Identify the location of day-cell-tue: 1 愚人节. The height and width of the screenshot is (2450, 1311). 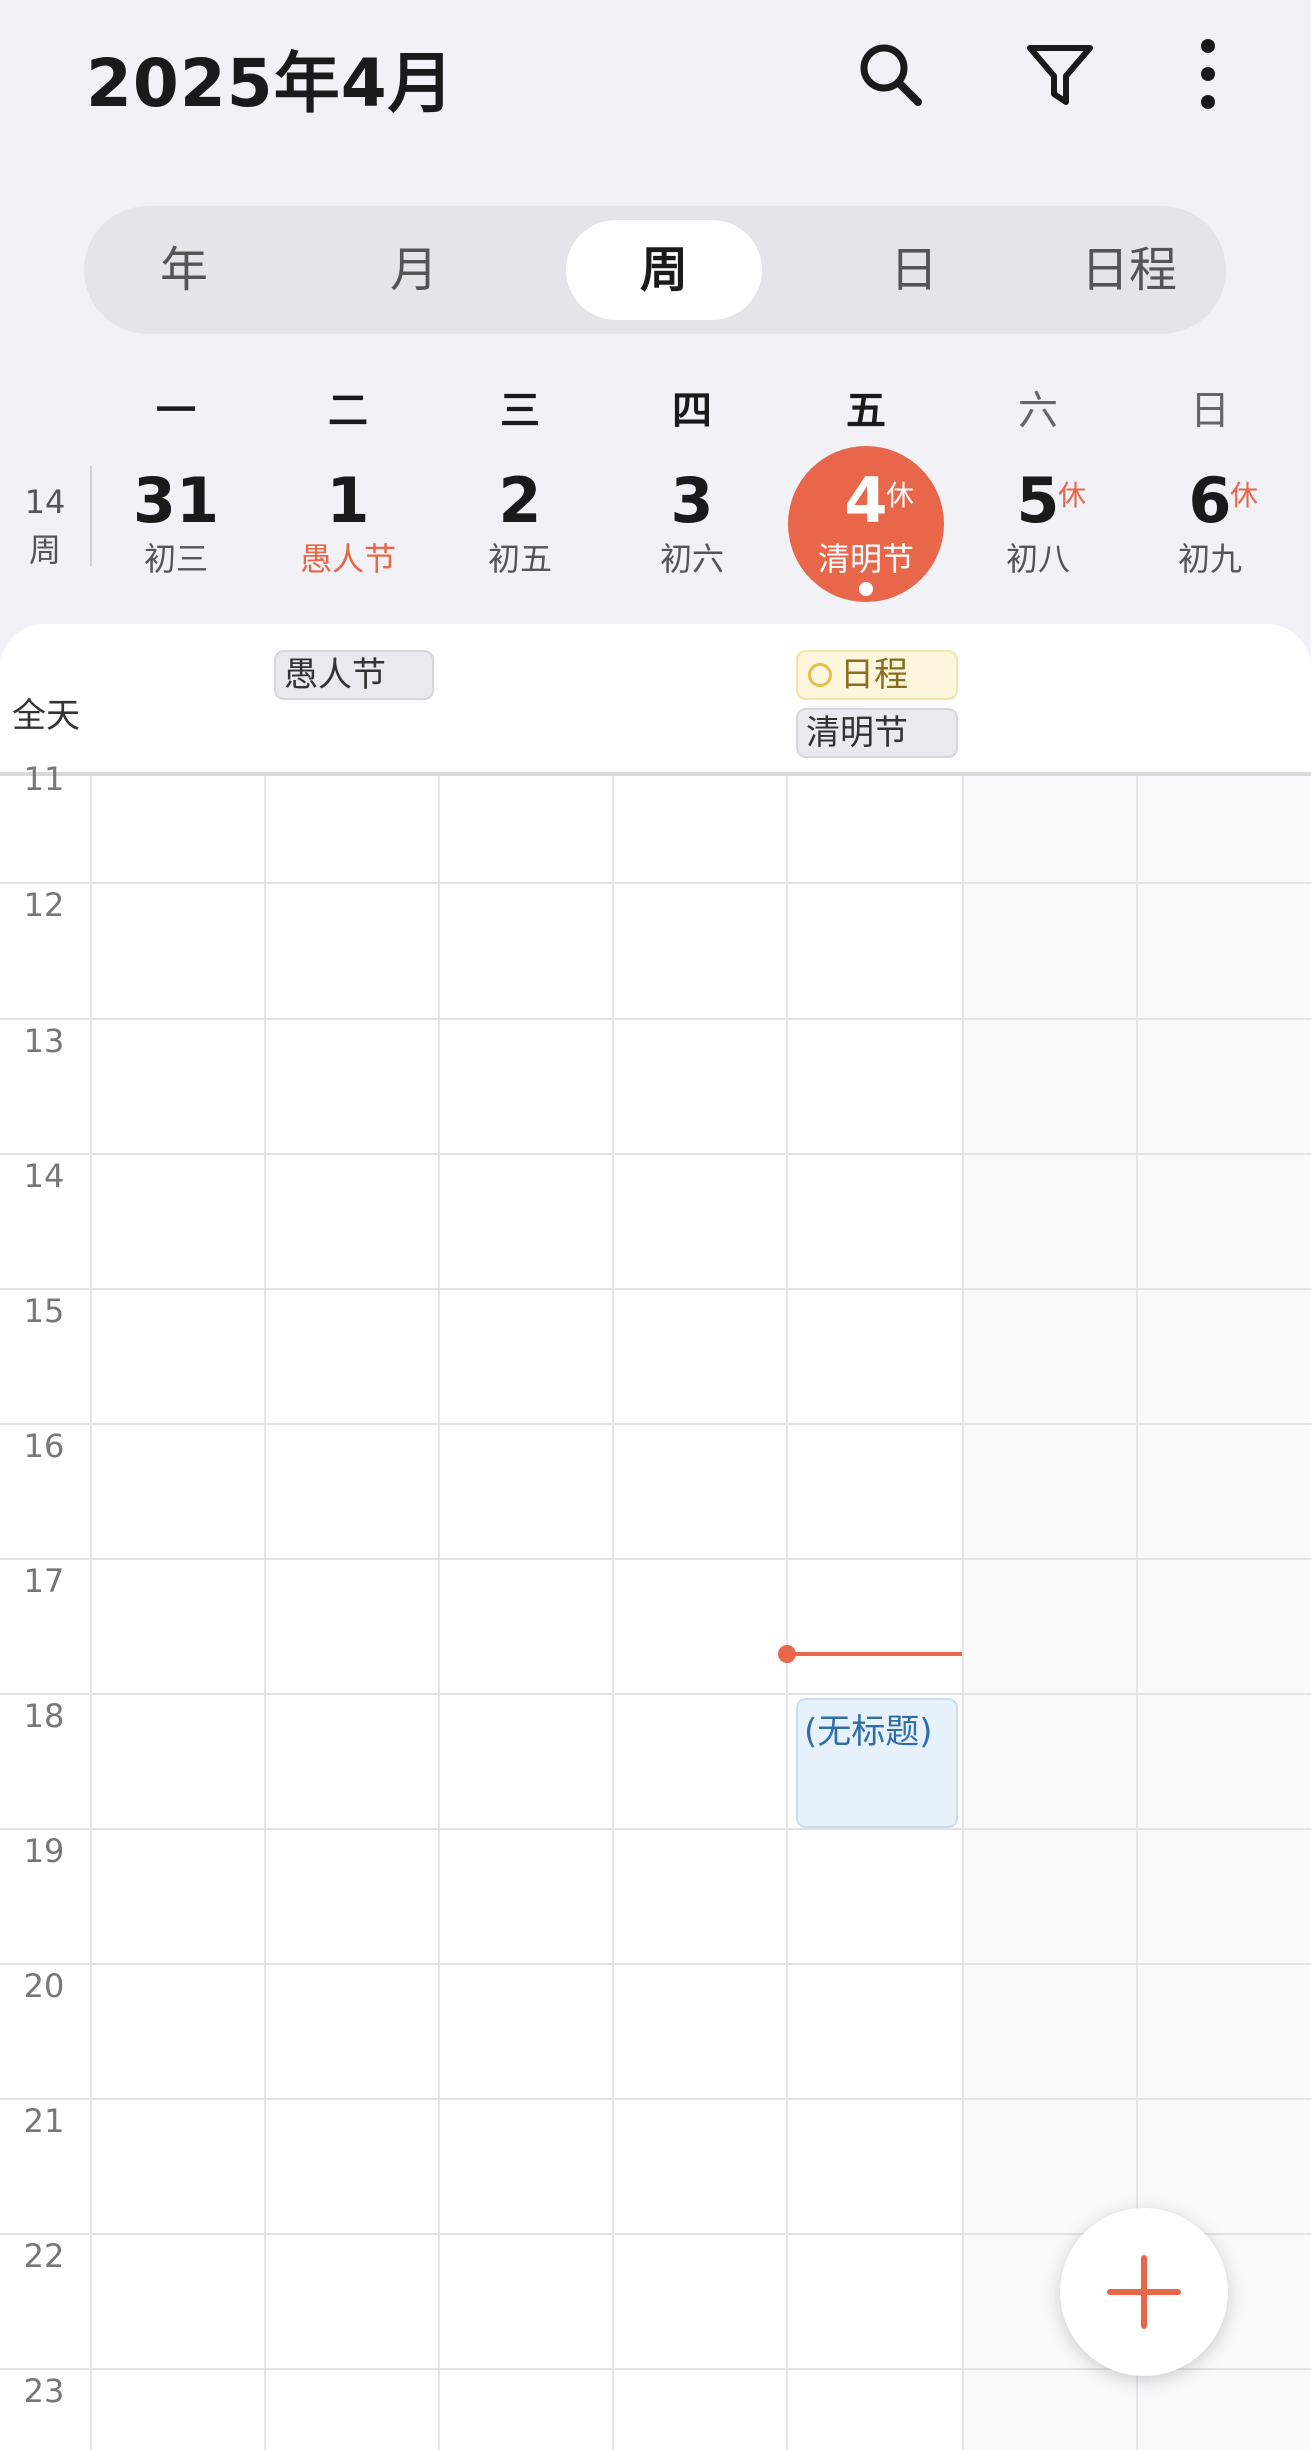
(348, 524).